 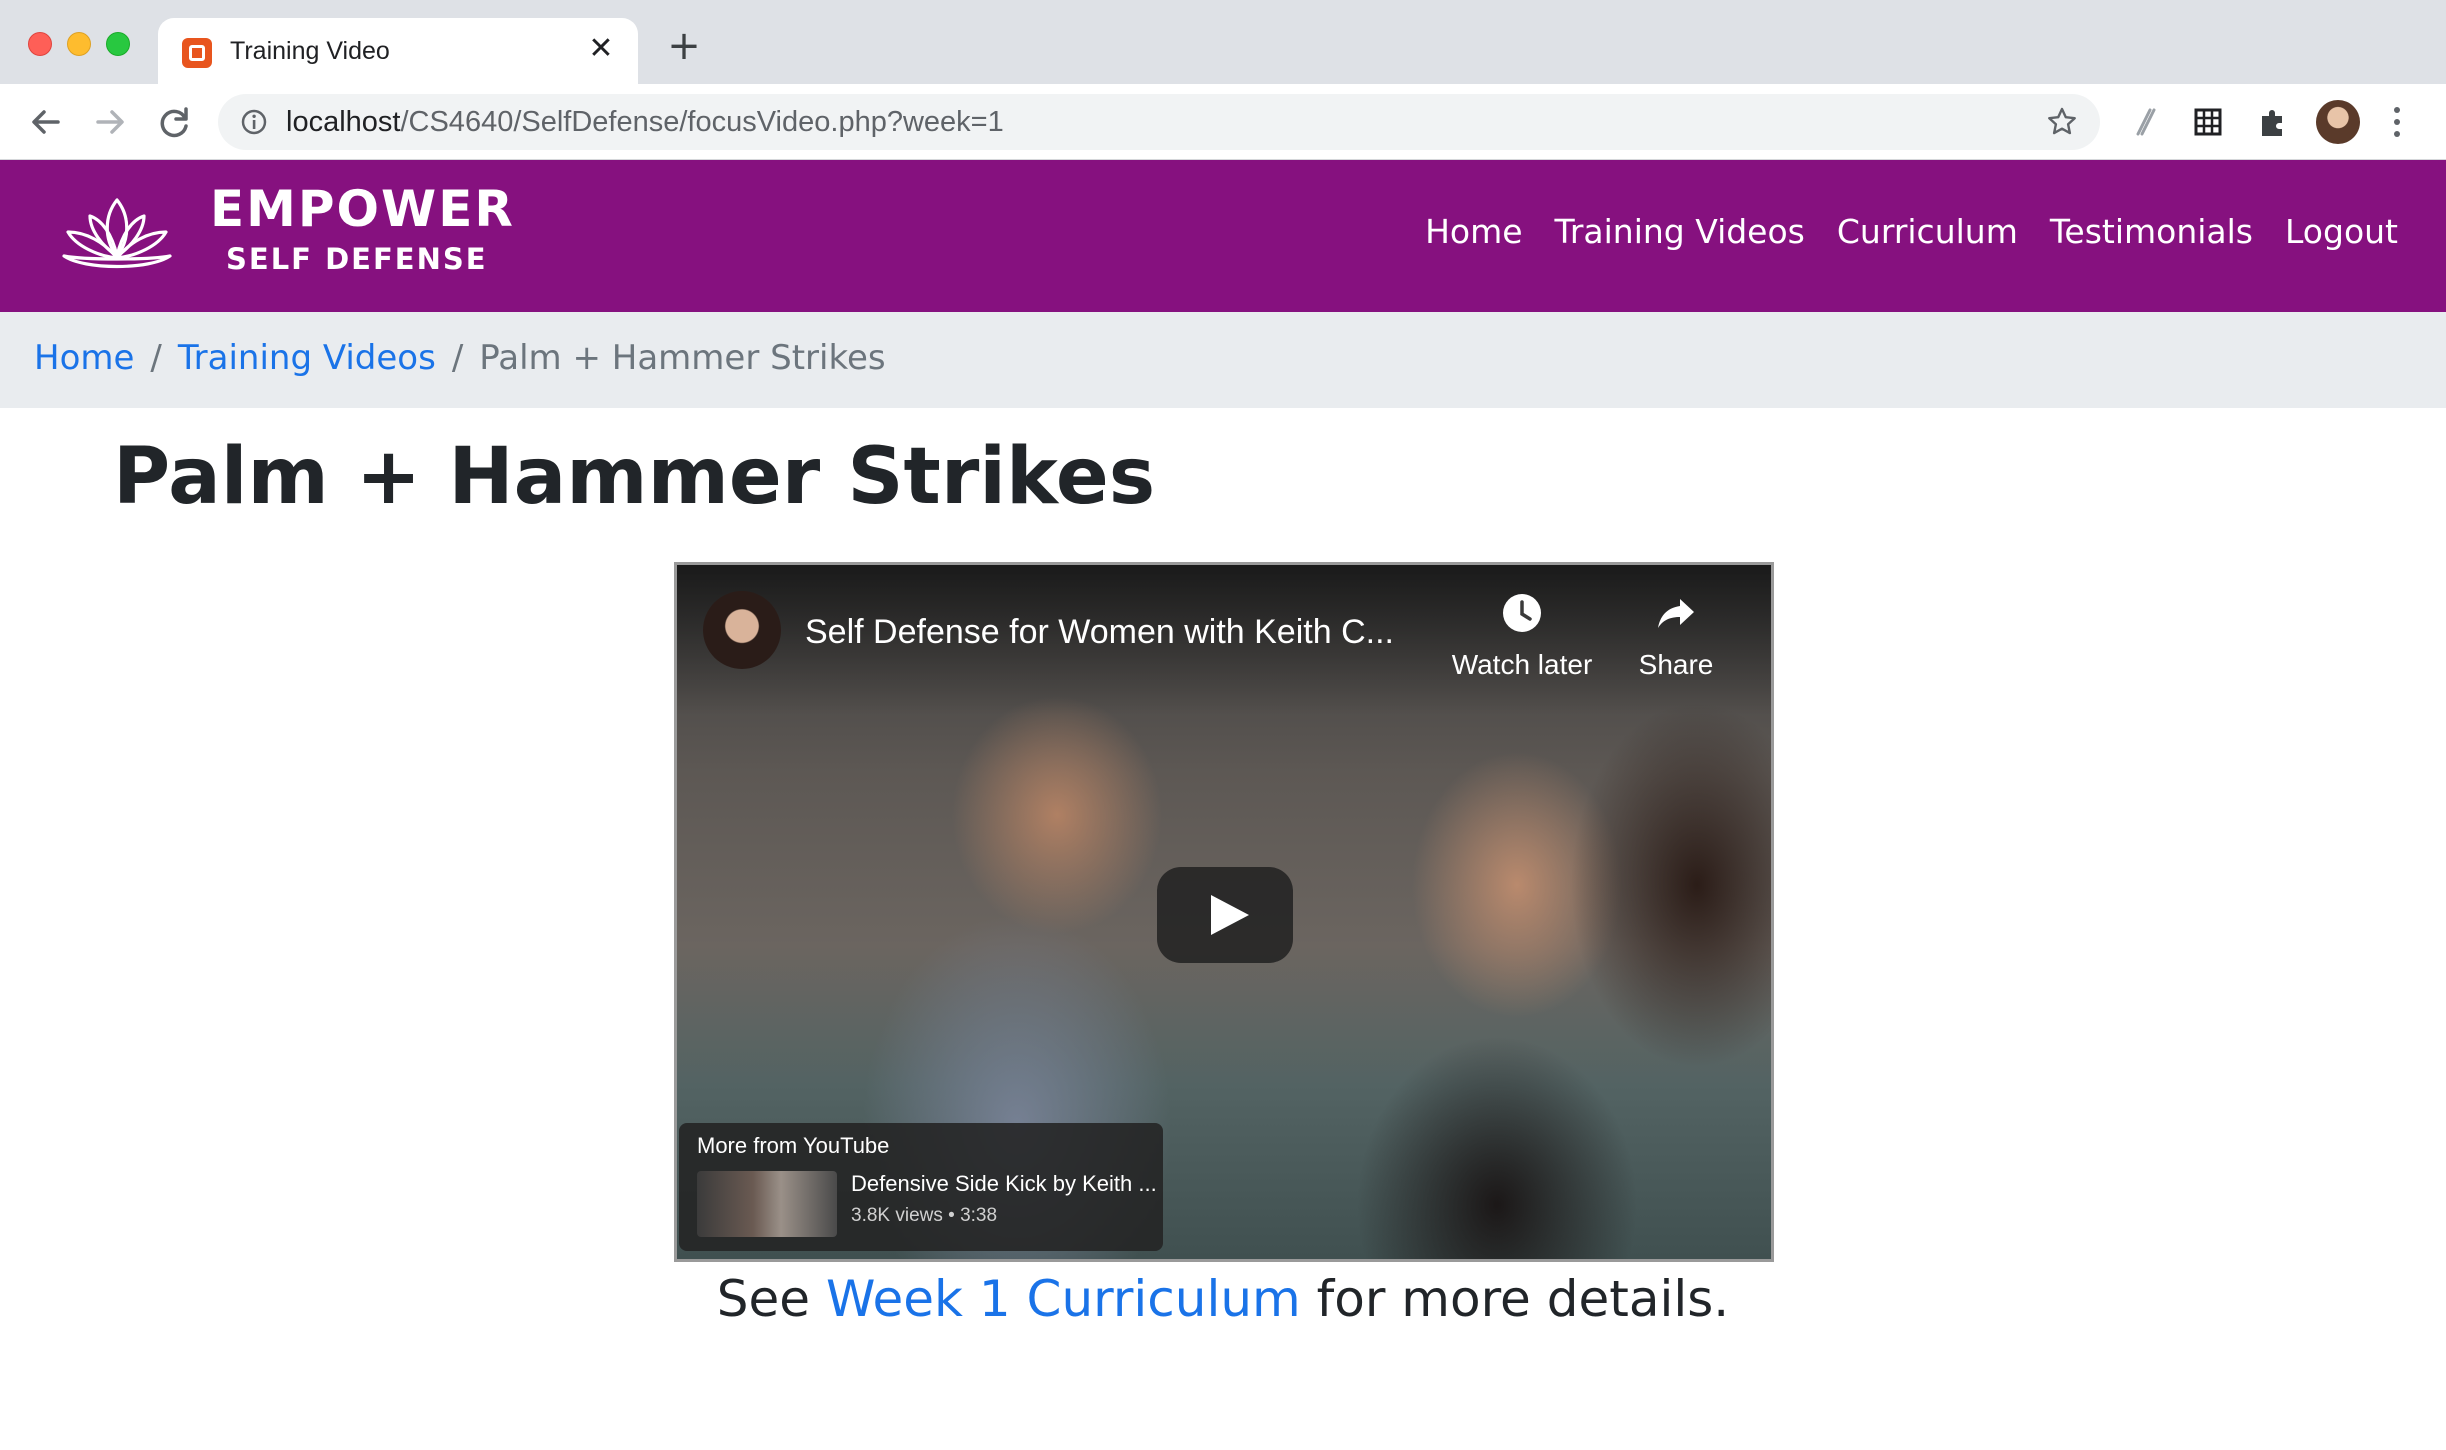 What do you see at coordinates (1225, 915) in the screenshot?
I see `play-icon` at bounding box center [1225, 915].